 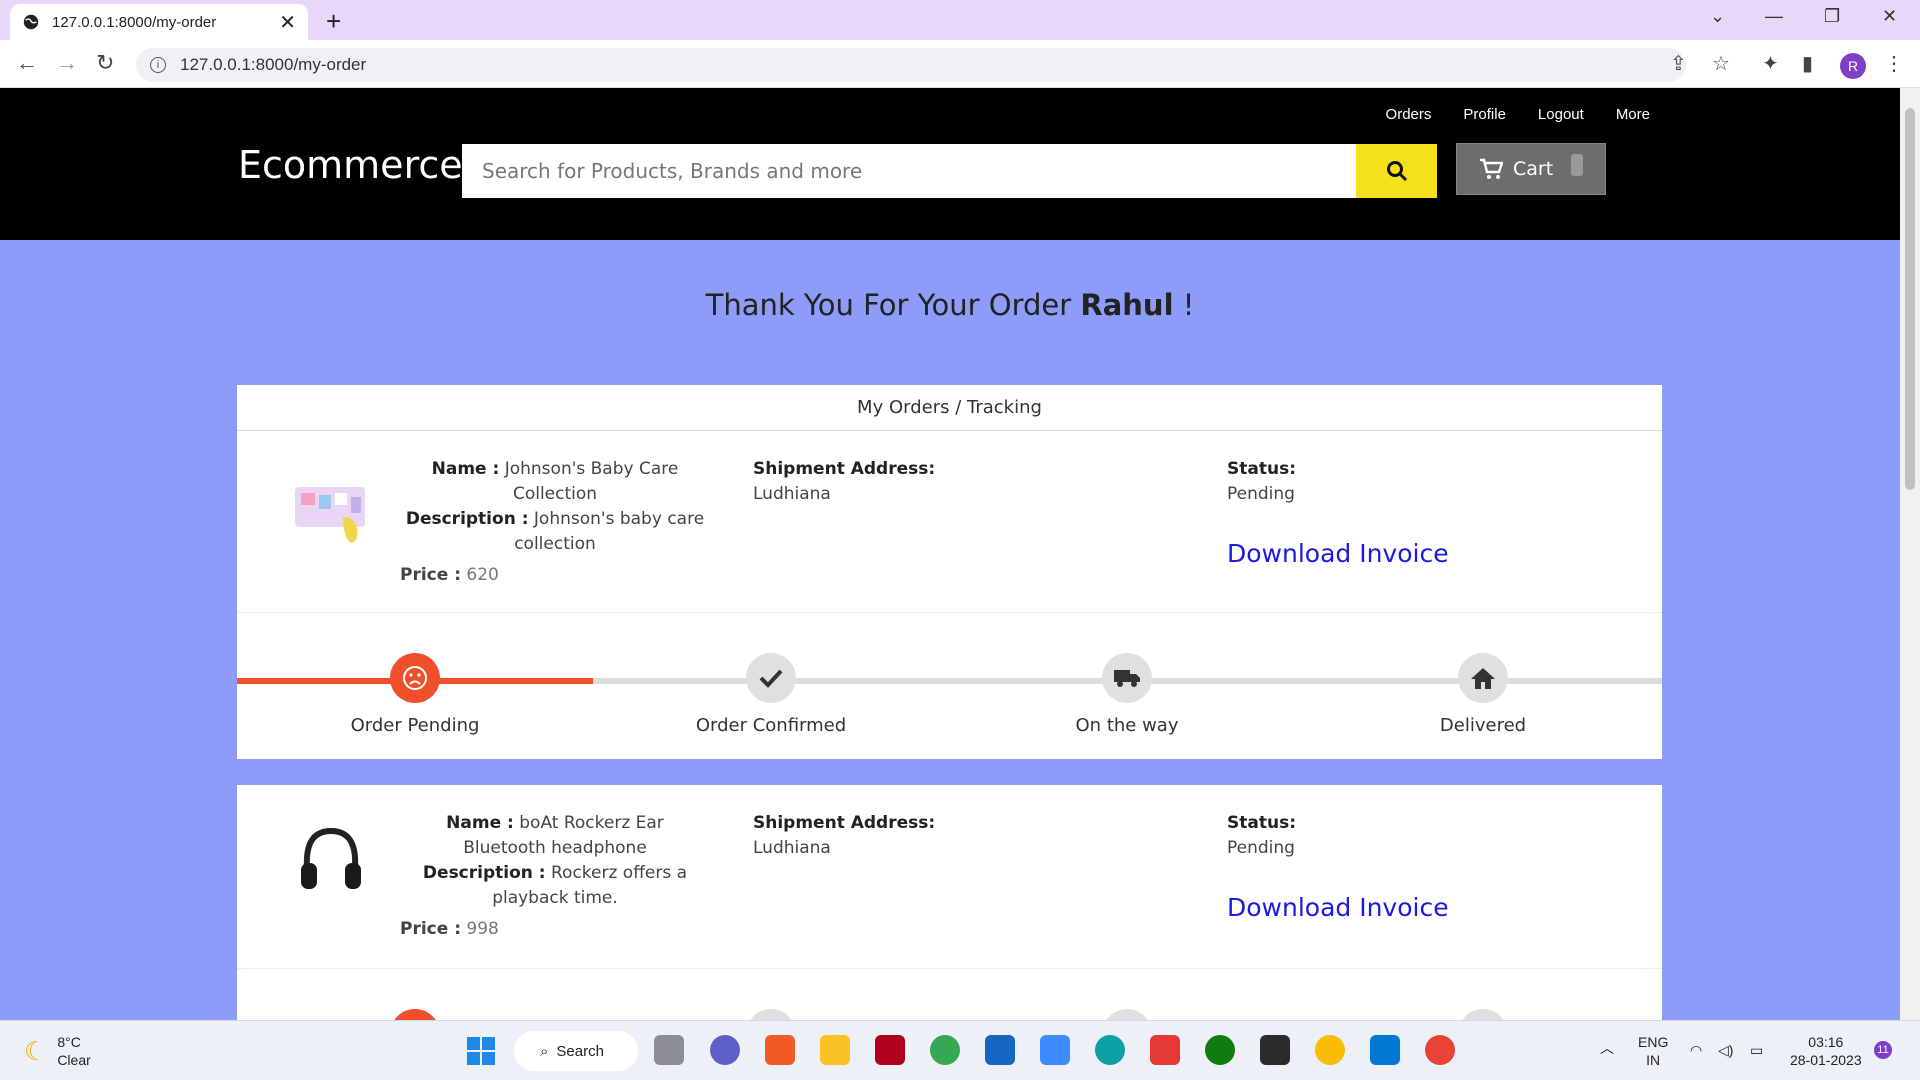 I want to click on extensions-icon: ✦, so click(x=1770, y=63).